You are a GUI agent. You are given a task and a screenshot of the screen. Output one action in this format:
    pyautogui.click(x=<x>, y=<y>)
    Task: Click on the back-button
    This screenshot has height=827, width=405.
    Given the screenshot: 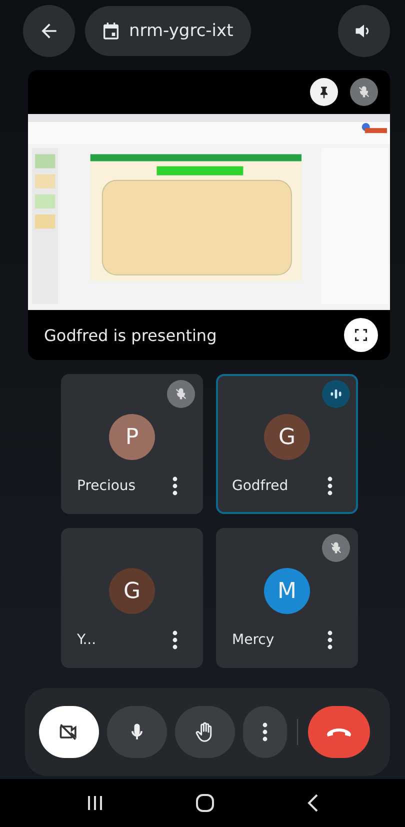 What is the action you would take?
    pyautogui.click(x=49, y=31)
    